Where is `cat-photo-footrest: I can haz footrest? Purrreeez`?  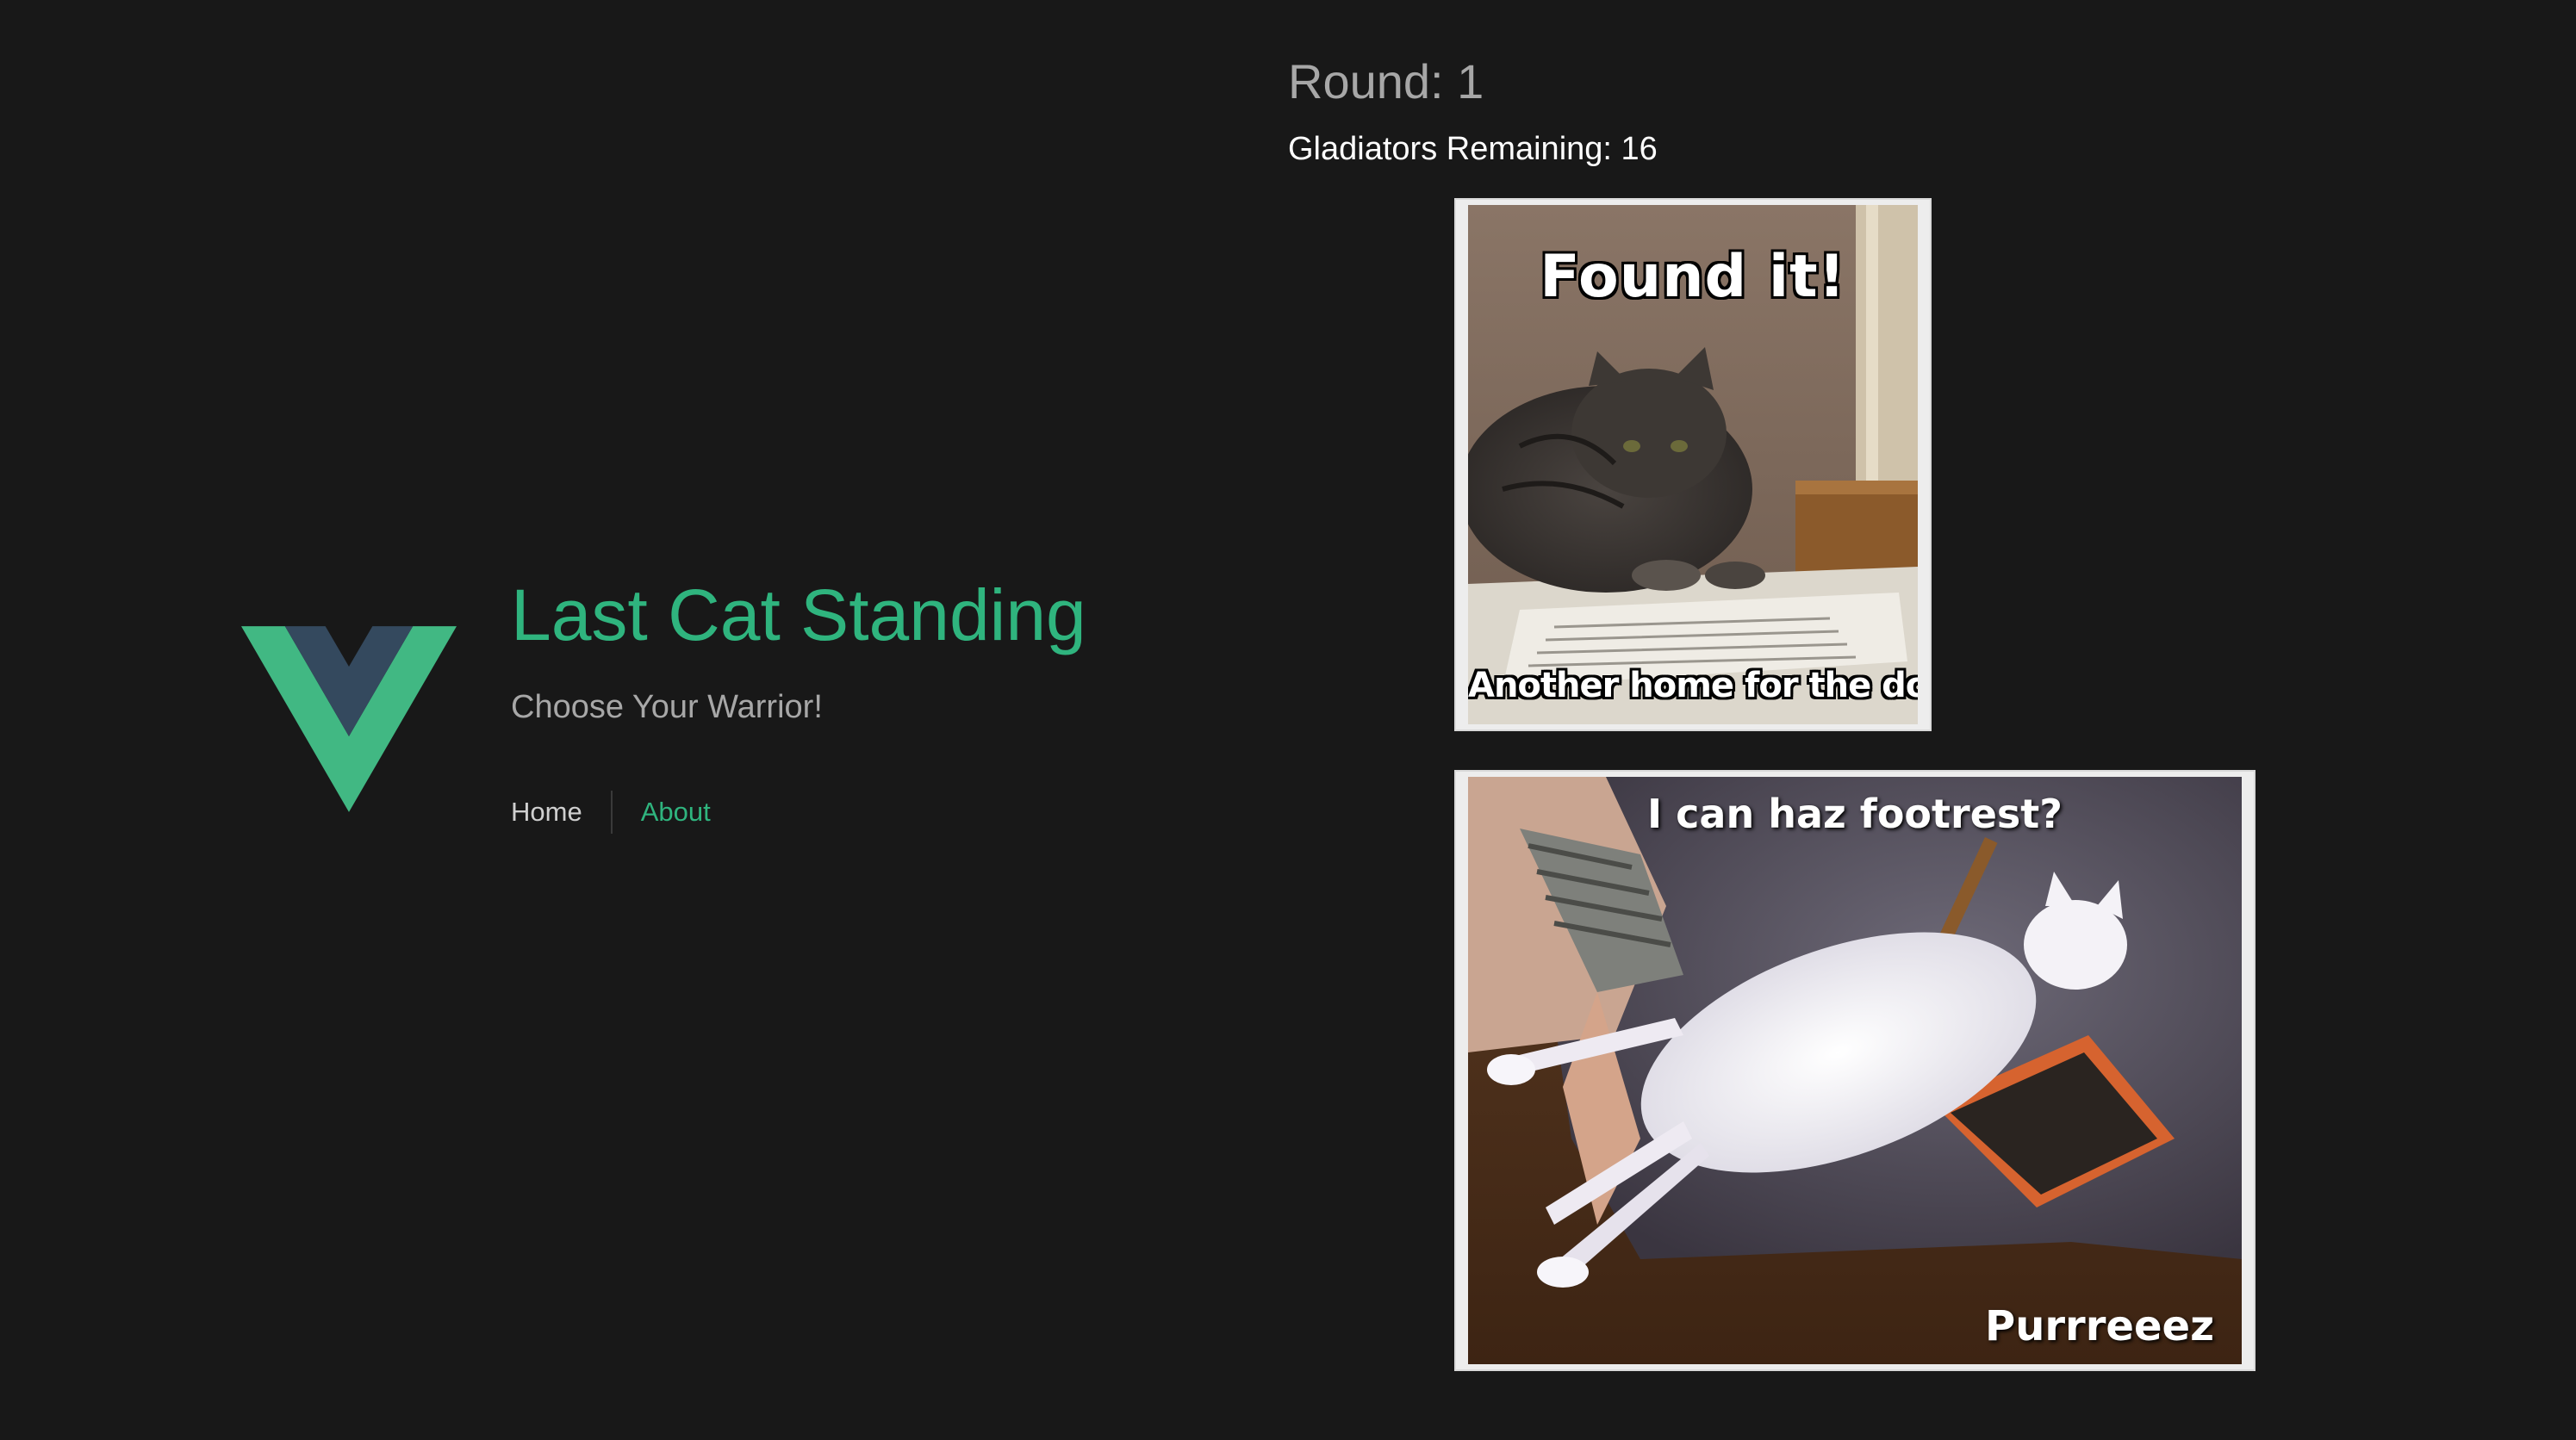 cat-photo-footrest: I can haz footrest? Purrreeez is located at coordinates (1855, 1070).